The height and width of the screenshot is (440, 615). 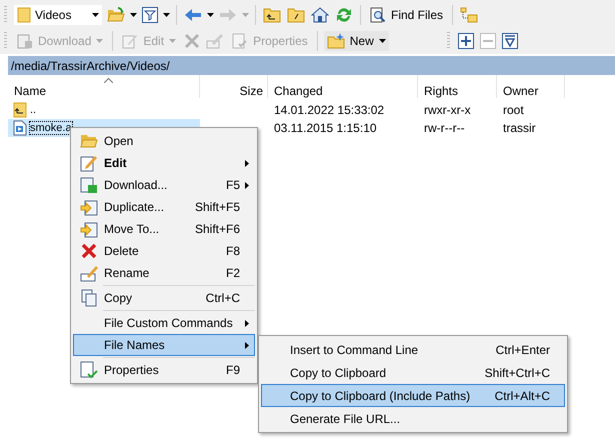 What do you see at coordinates (58, 15) in the screenshot?
I see `location-dropdown: Videos` at bounding box center [58, 15].